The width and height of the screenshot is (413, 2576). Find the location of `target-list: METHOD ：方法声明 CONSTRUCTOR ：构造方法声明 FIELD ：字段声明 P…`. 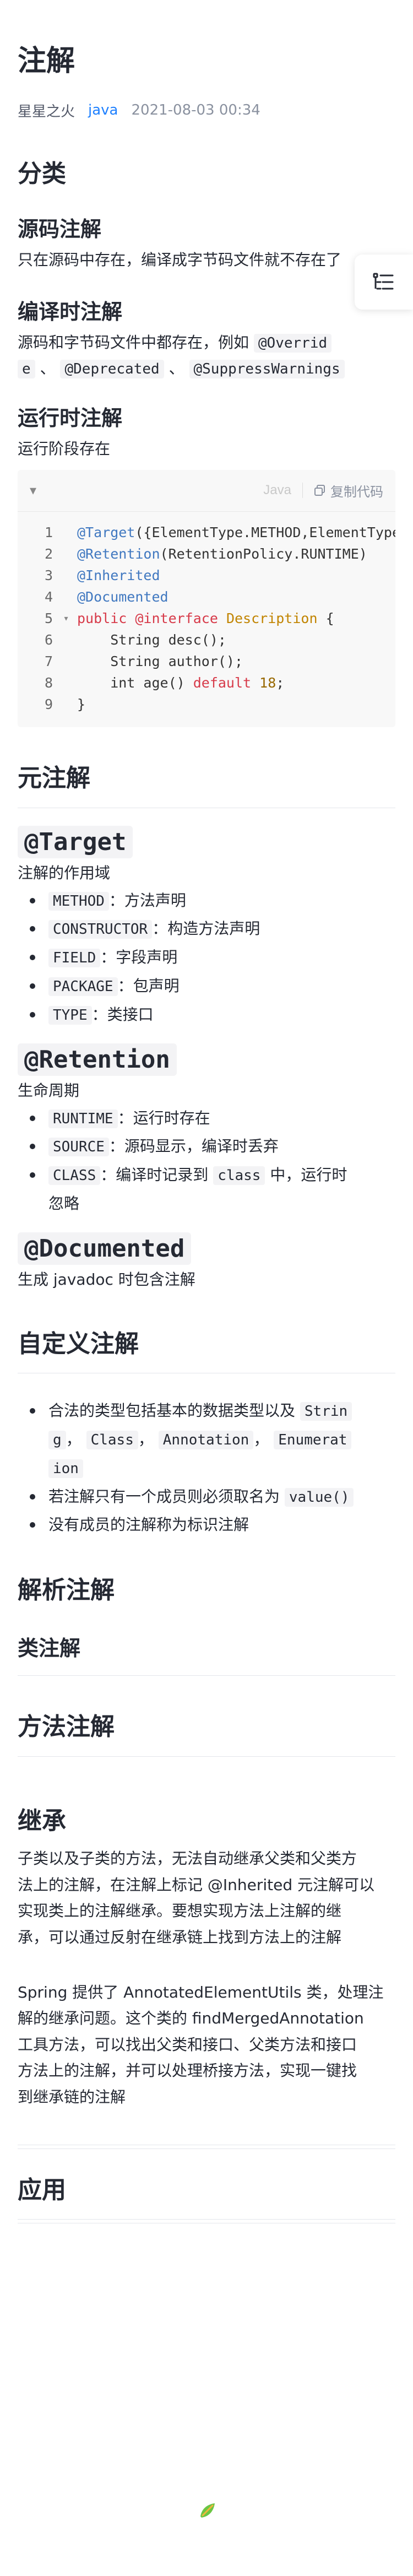

target-list: METHOD ：方法声明 CONSTRUCTOR ：构造方法声明 FIELD ：字段声明 P… is located at coordinates (206, 957).